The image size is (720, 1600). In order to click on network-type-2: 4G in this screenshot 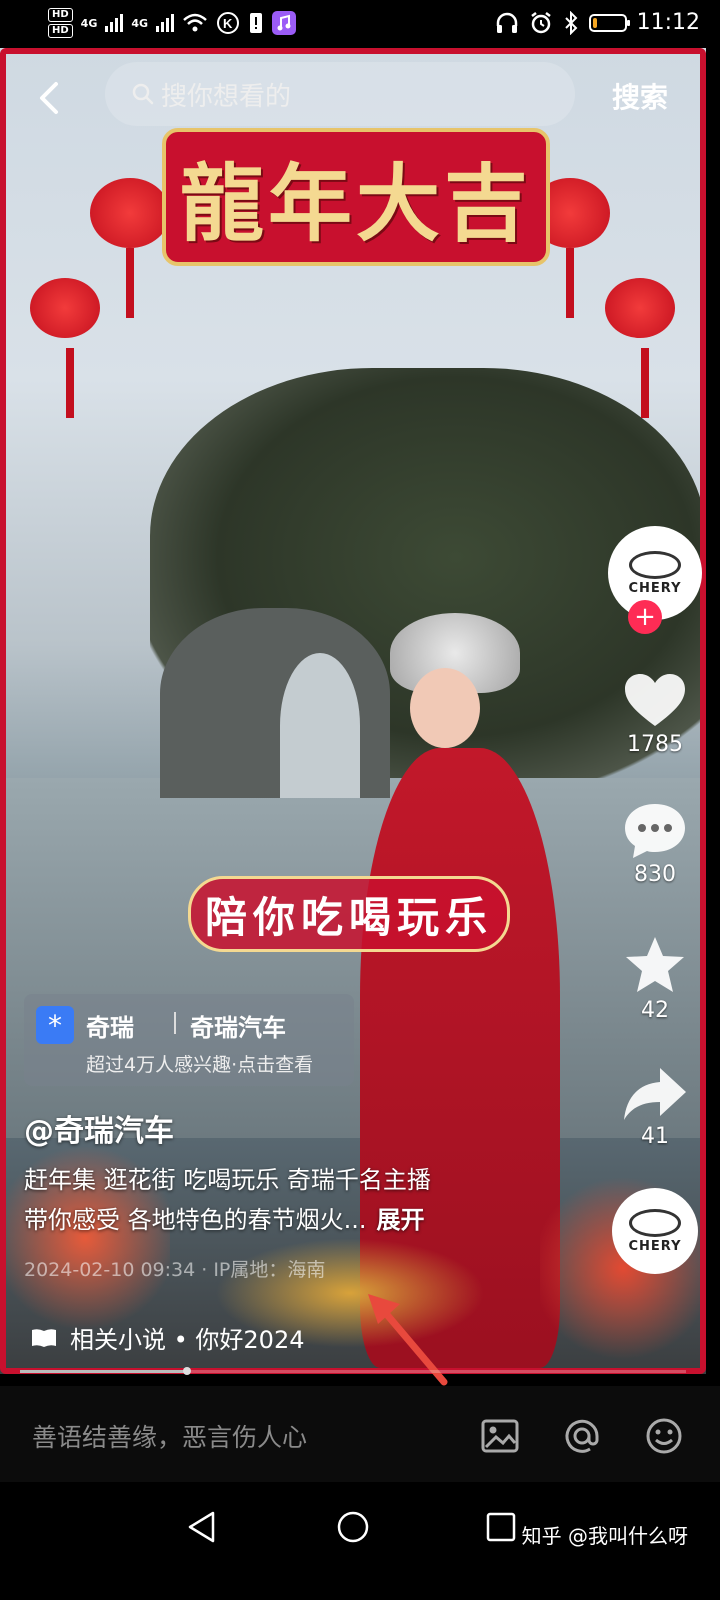, I will do `click(140, 23)`.